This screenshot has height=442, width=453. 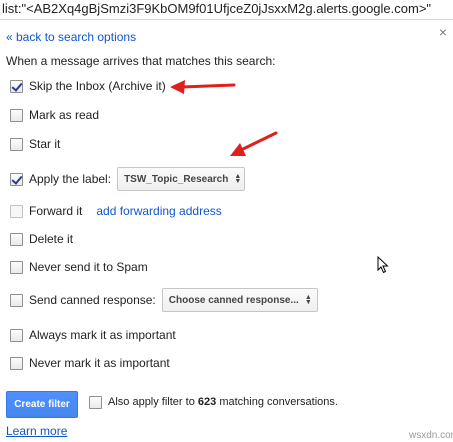 What do you see at coordinates (99, 363) in the screenshot?
I see `never-important-label: Never mark it as important` at bounding box center [99, 363].